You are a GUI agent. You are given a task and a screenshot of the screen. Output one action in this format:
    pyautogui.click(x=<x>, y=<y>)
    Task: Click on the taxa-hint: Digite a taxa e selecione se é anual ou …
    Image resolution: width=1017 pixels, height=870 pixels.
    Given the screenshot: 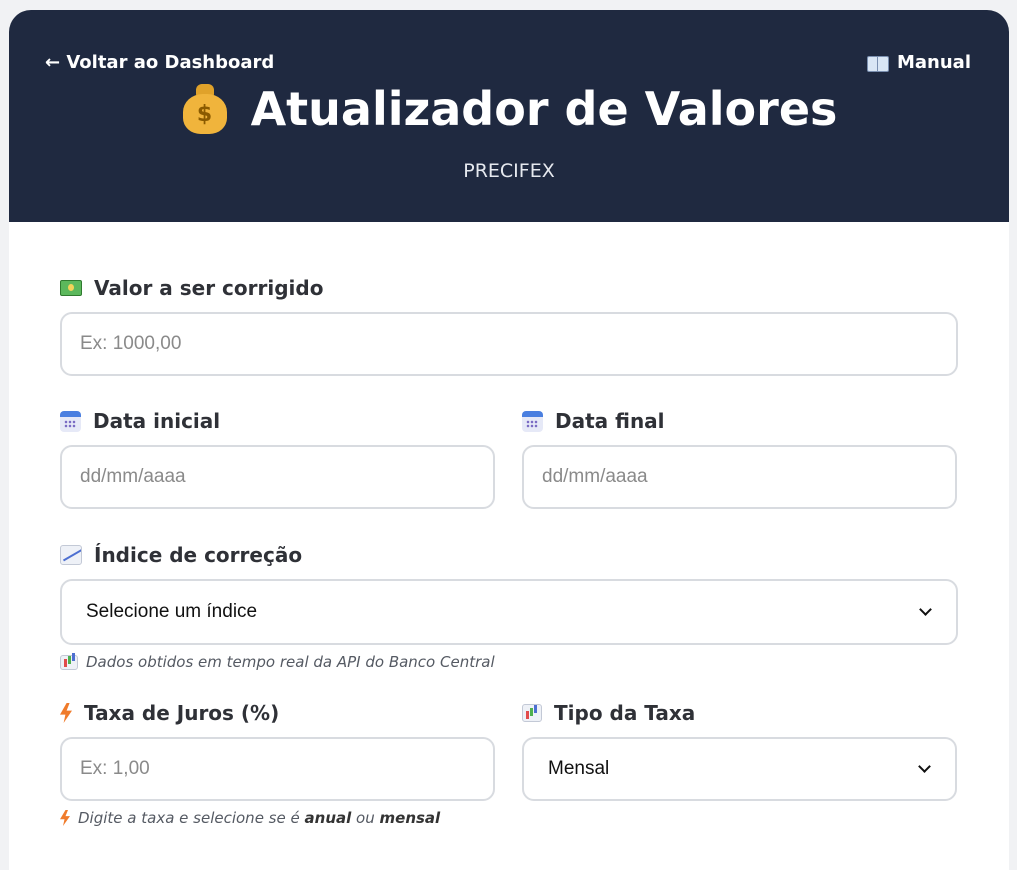 What is the action you would take?
    pyautogui.click(x=509, y=818)
    